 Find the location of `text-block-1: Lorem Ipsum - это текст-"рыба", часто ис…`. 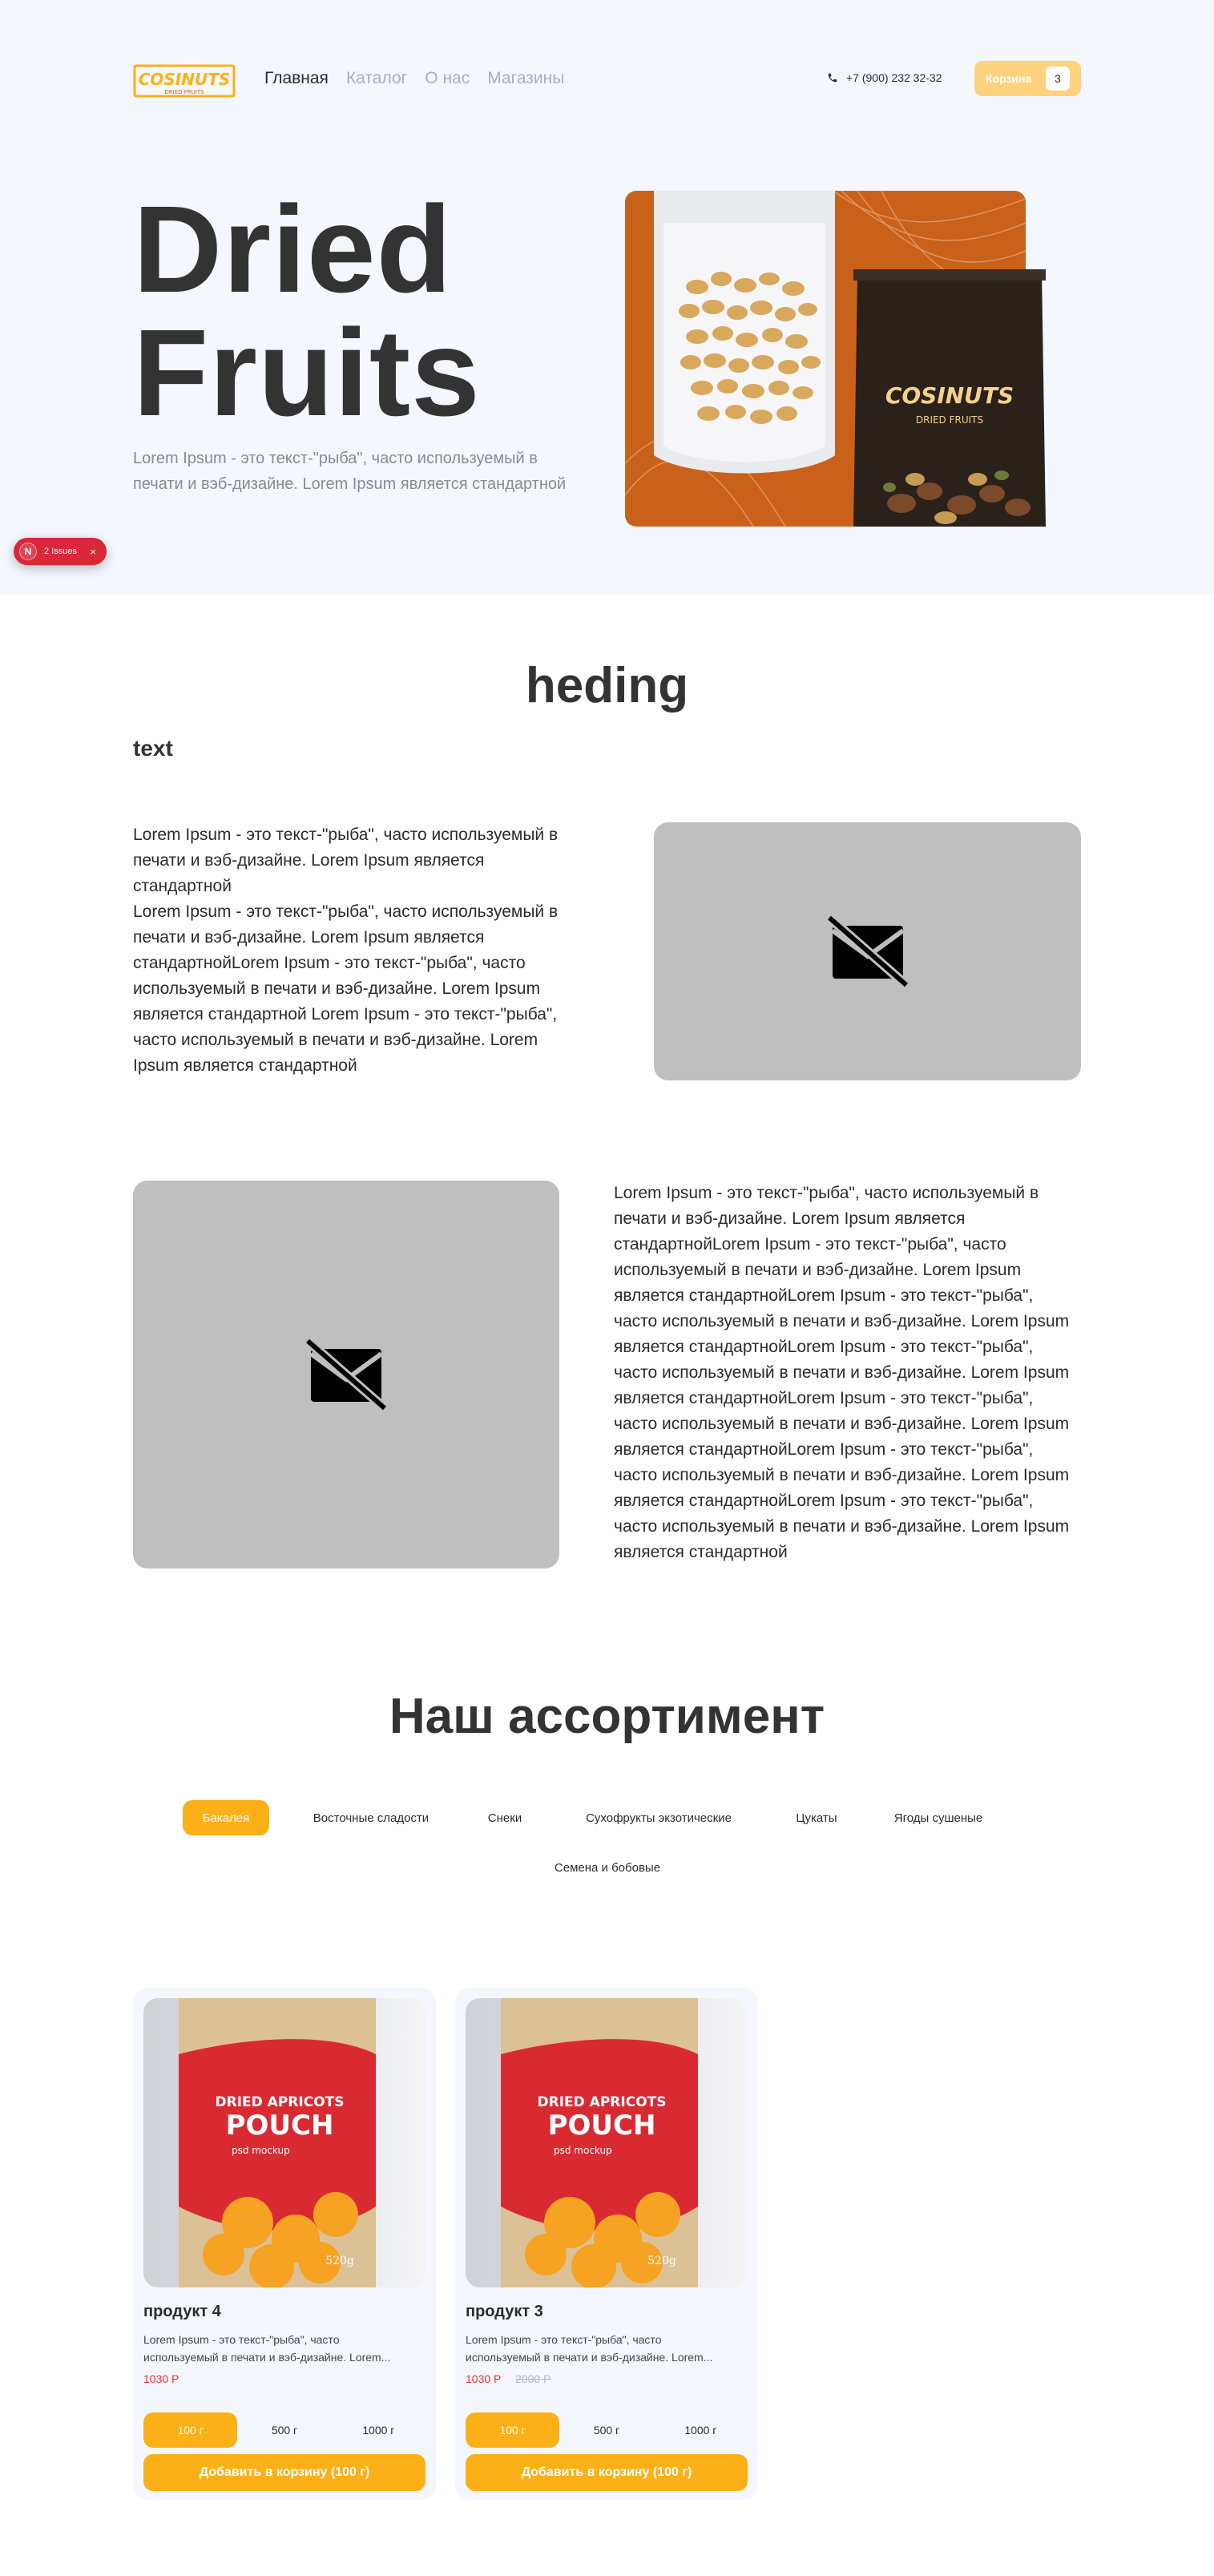

text-block-1: Lorem Ipsum - это текст-"рыба", часто ис… is located at coordinates (357, 951).